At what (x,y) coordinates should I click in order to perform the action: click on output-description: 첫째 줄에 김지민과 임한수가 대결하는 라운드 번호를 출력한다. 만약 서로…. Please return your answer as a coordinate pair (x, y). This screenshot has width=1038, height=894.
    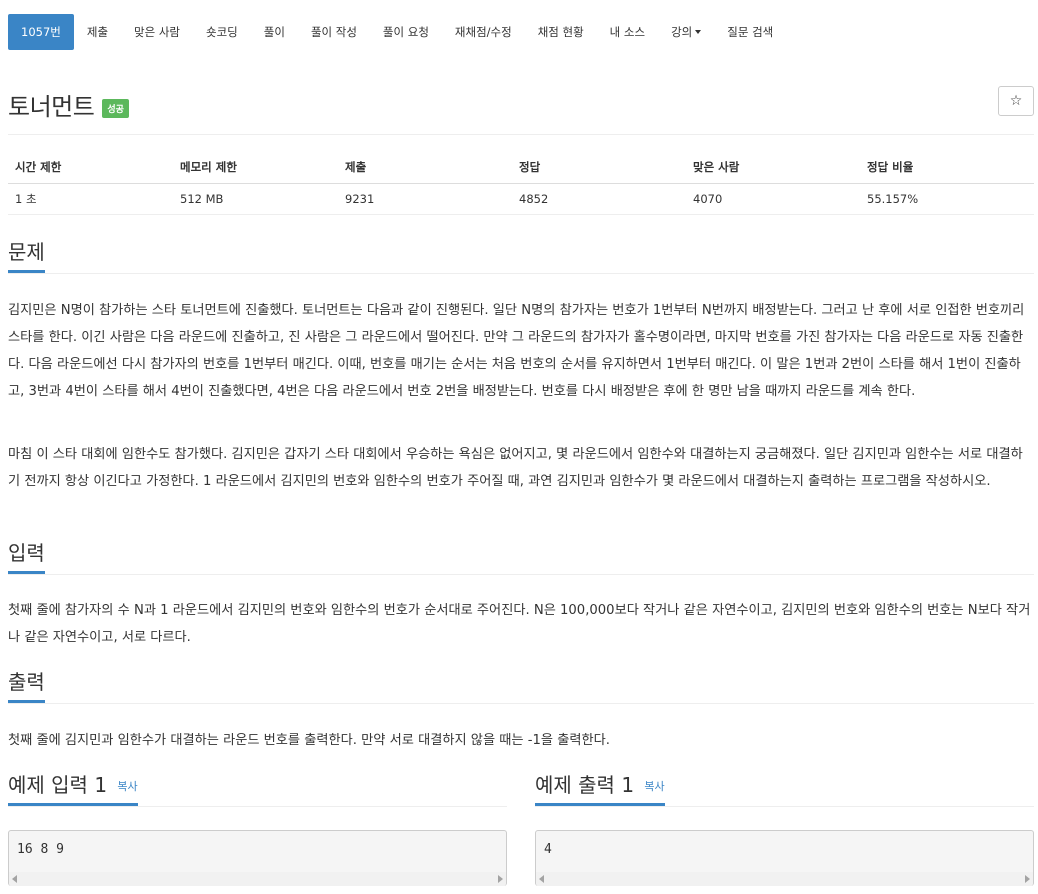
    Looking at the image, I should click on (309, 740).